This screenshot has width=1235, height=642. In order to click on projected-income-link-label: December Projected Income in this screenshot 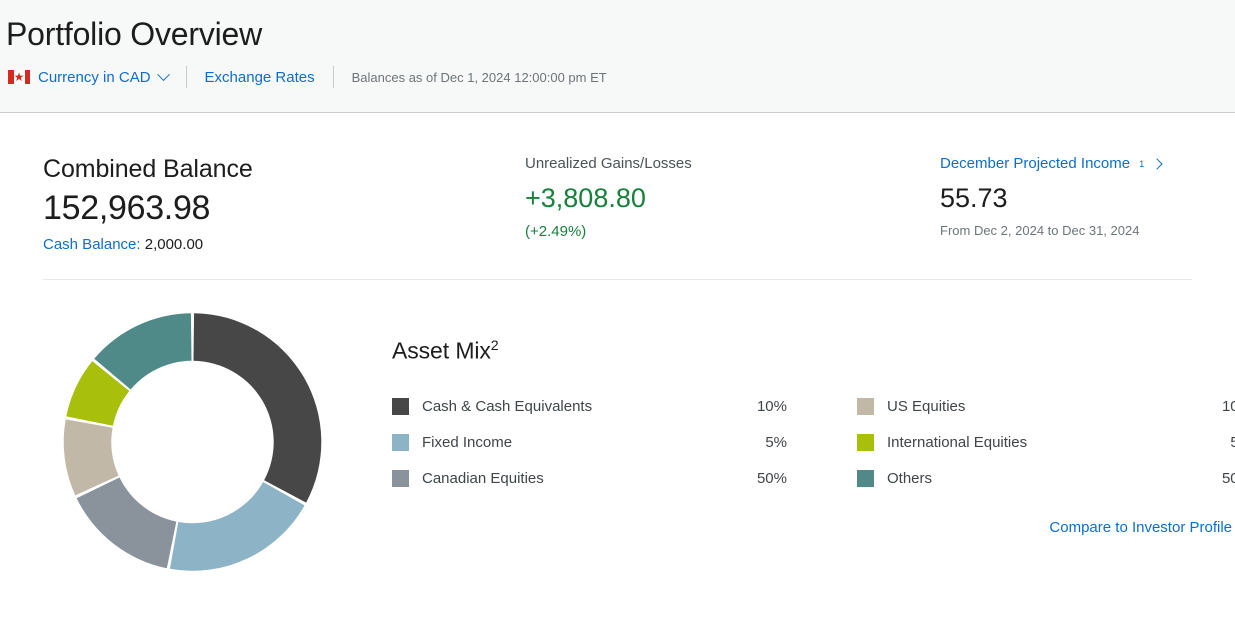, I will do `click(1035, 163)`.